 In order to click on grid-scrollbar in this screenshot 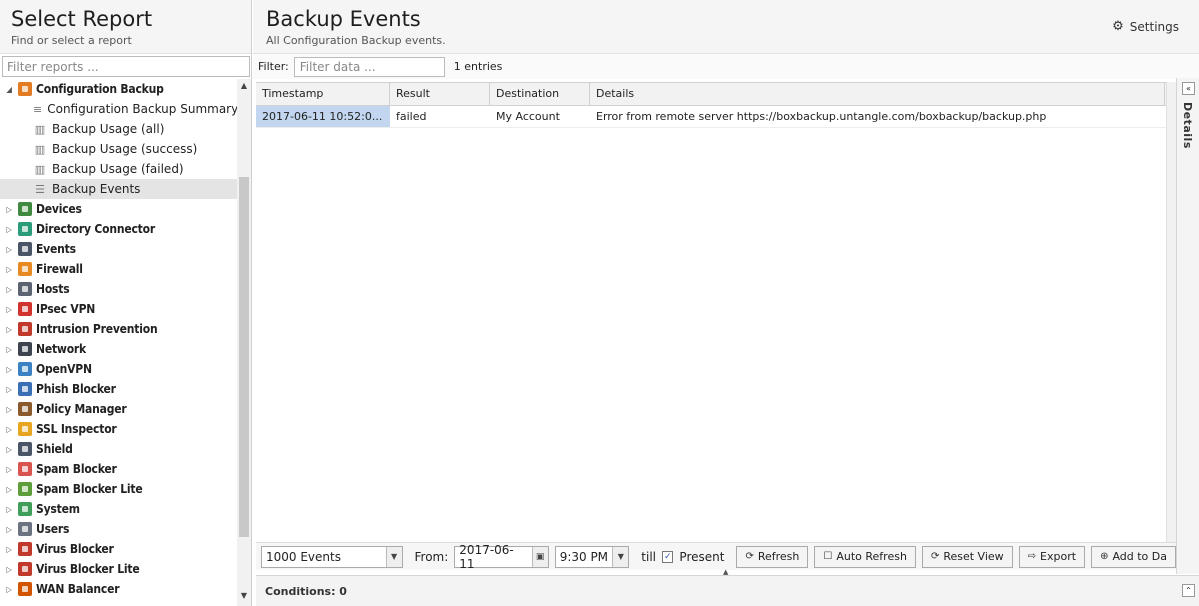, I will do `click(1171, 312)`.